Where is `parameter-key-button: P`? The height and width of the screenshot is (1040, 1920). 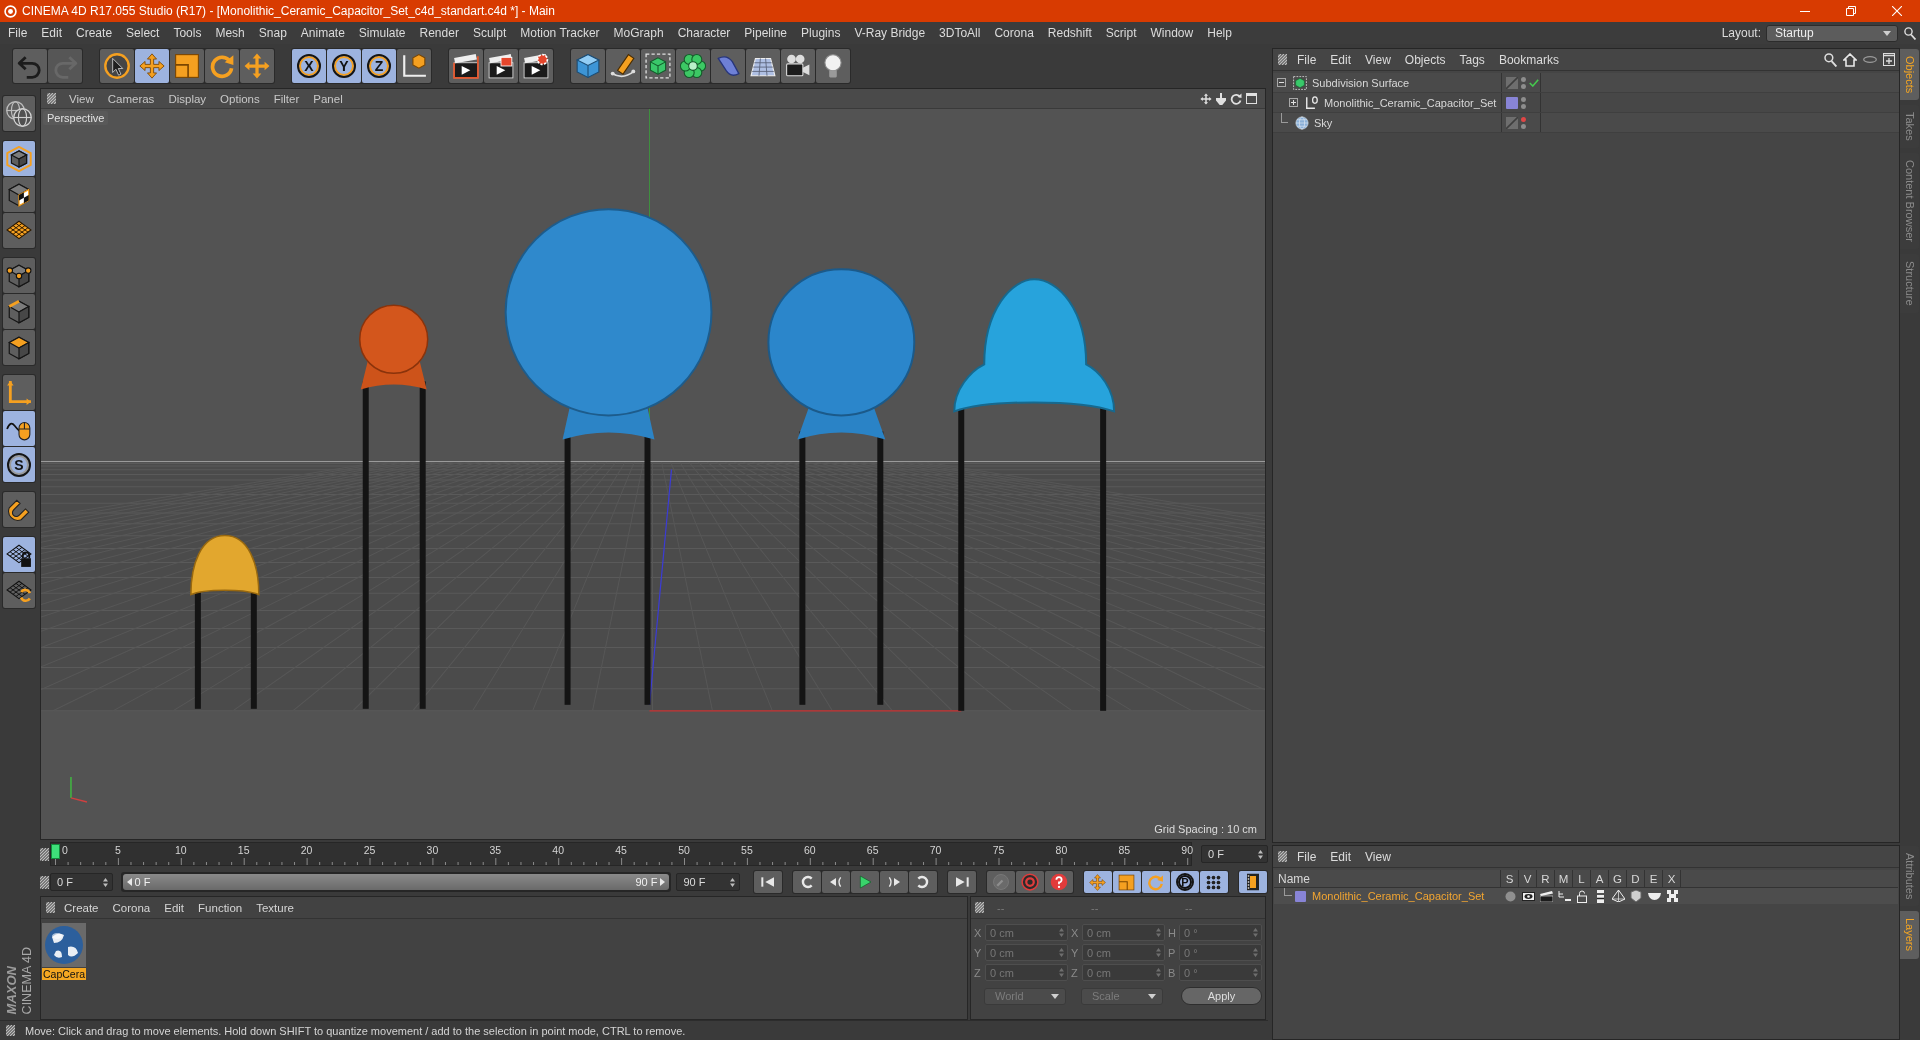
parameter-key-button: P is located at coordinates (1185, 882).